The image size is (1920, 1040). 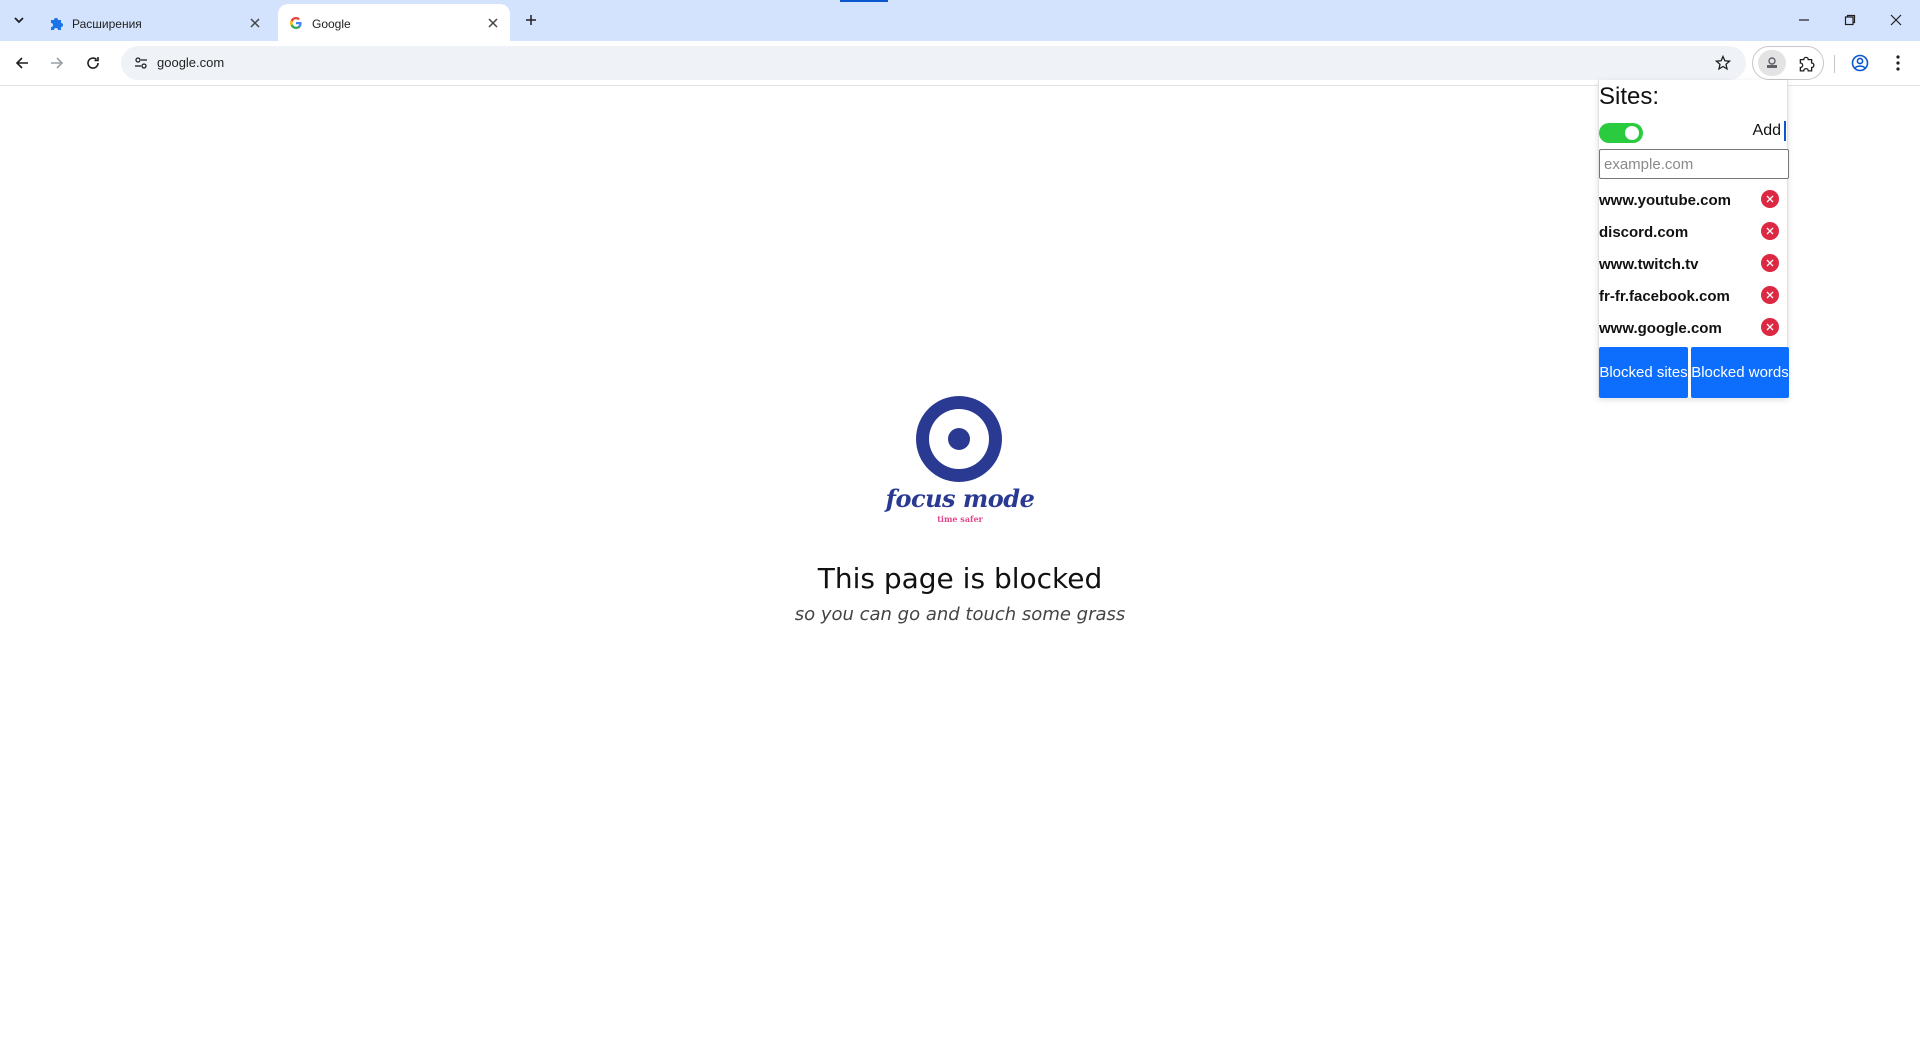 What do you see at coordinates (1649, 264) in the screenshot?
I see `site-name: www.twitch.tv` at bounding box center [1649, 264].